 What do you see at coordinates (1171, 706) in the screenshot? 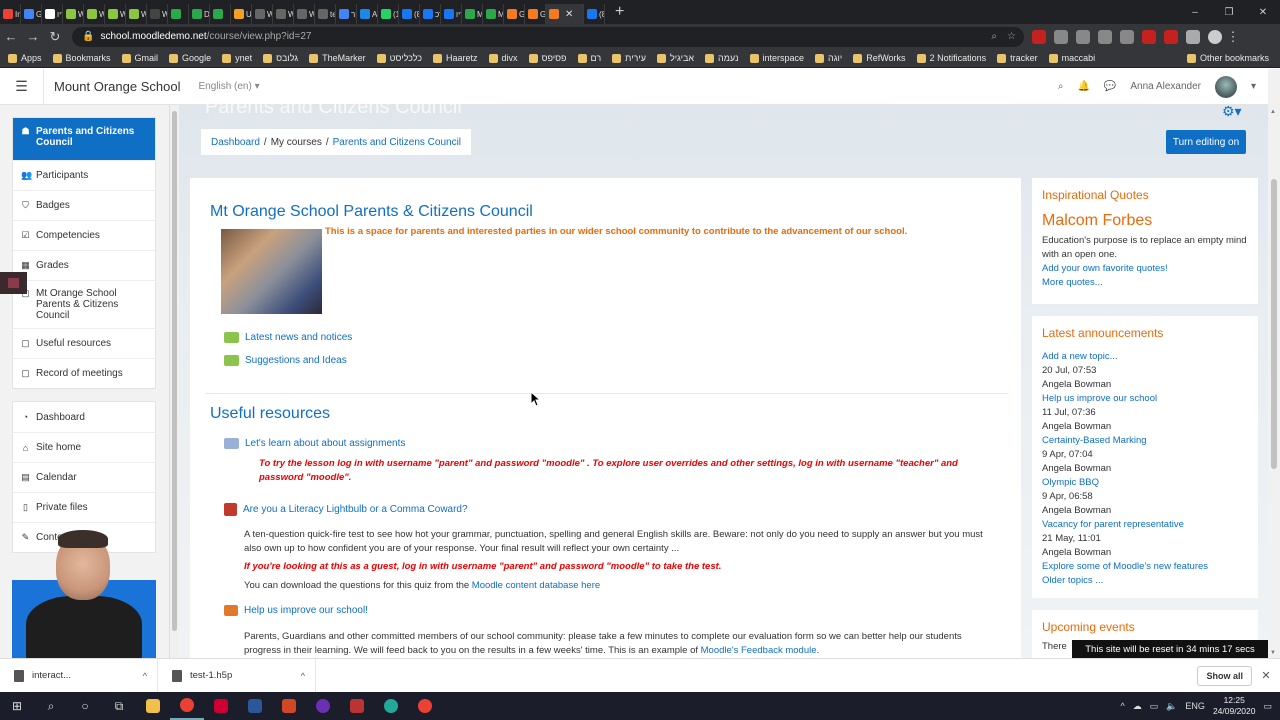
I see `volume-icon: 🔈` at bounding box center [1171, 706].